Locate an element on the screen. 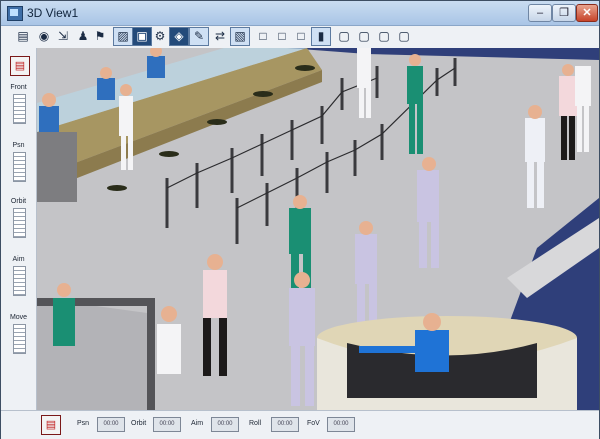 The height and width of the screenshot is (439, 600). aim-dial is located at coordinates (19, 281).